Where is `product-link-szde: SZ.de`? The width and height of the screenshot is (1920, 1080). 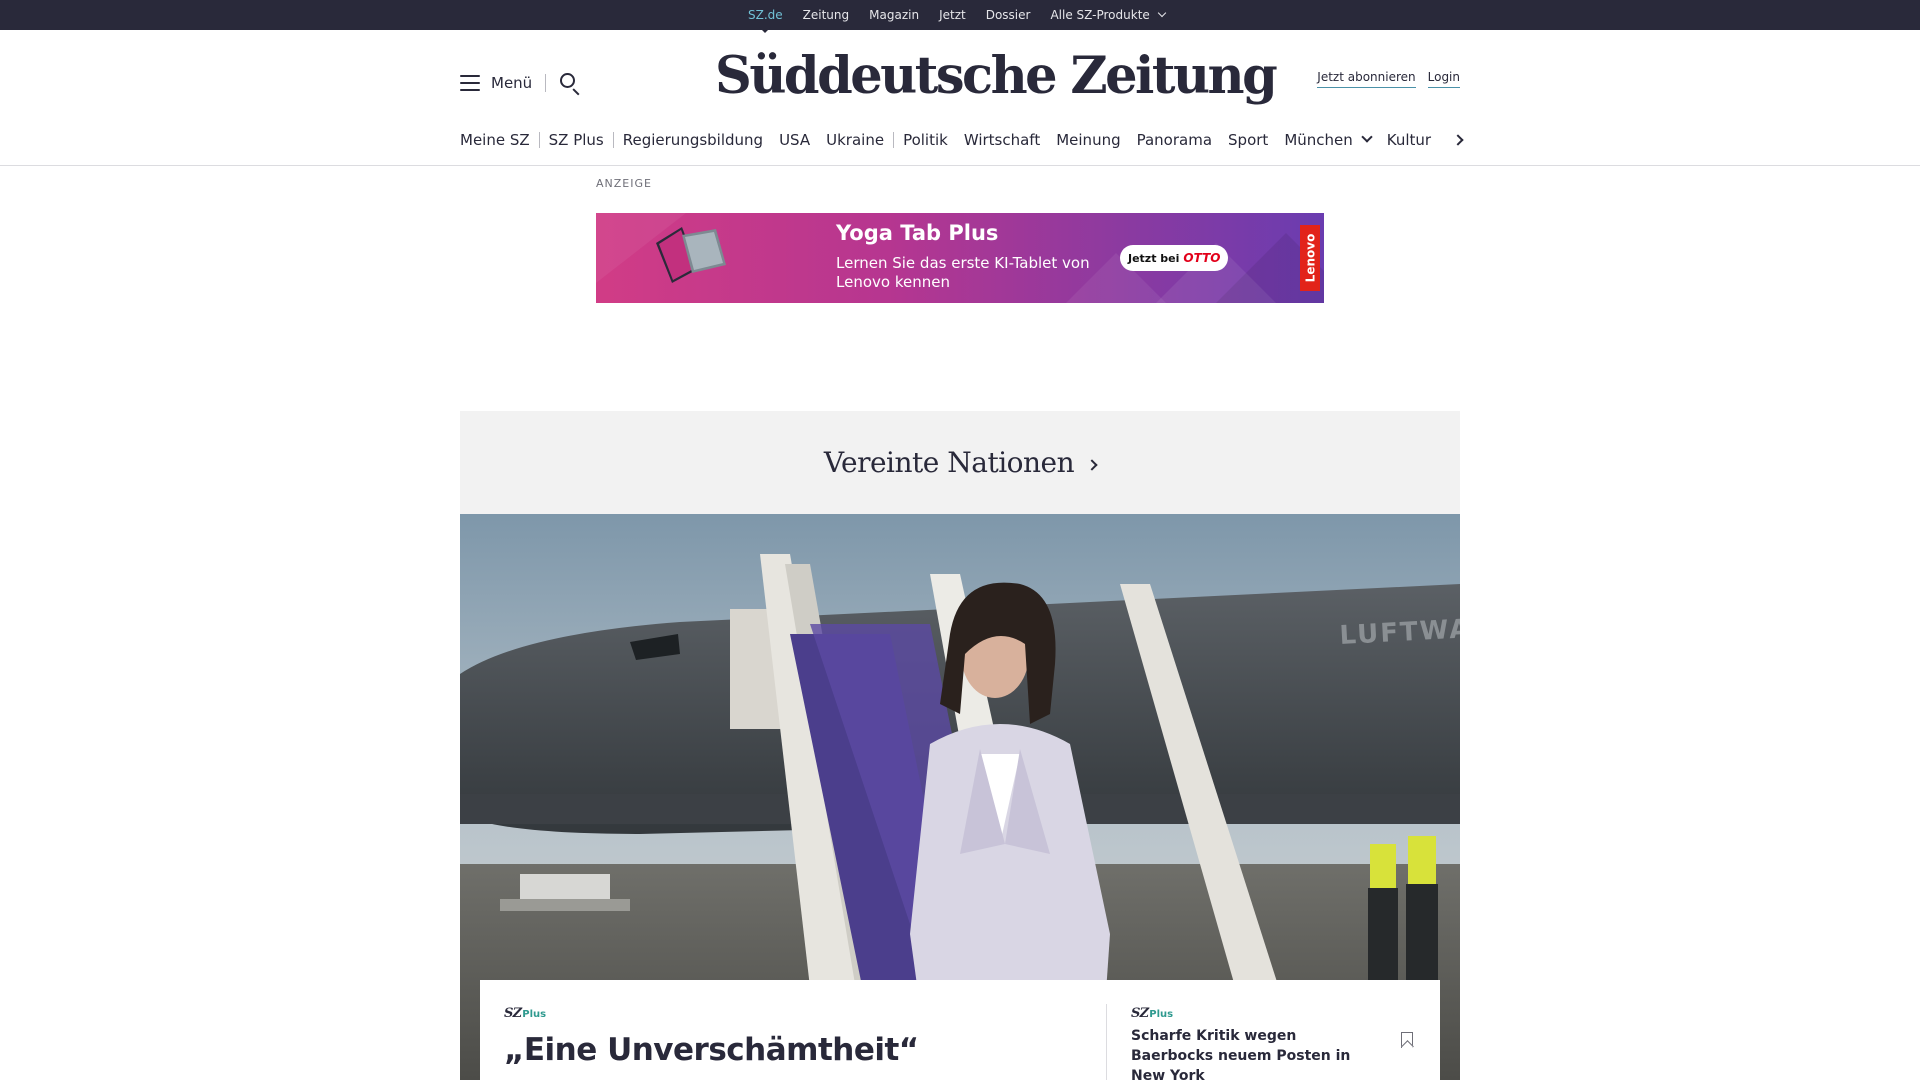 product-link-szde: SZ.de is located at coordinates (765, 20).